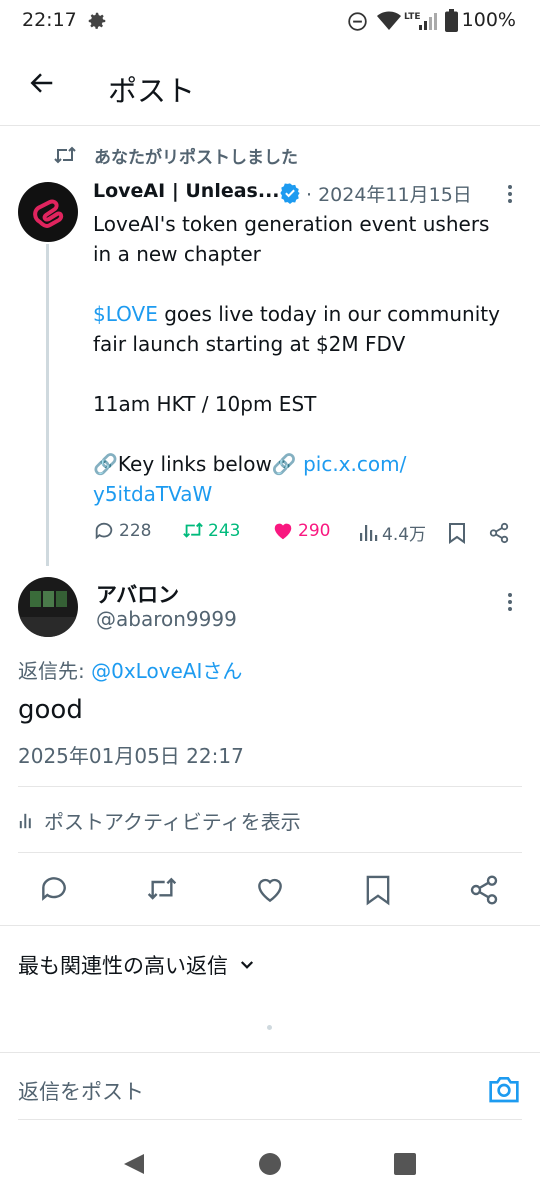 This screenshot has height=1200, width=540. I want to click on media-link-continued: y5itdaTVaW, so click(303, 494).